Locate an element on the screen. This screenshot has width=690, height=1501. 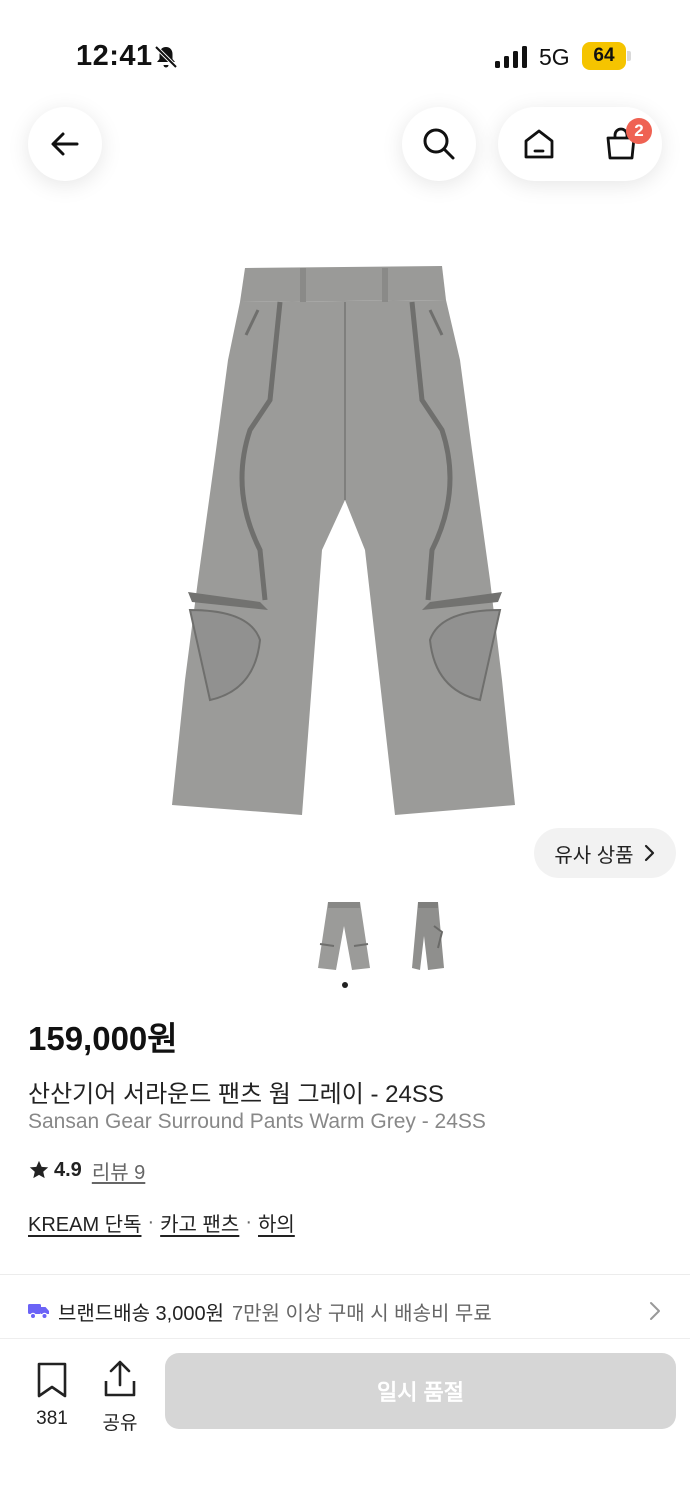
bookmark-count: 381 is located at coordinates (52, 1418).